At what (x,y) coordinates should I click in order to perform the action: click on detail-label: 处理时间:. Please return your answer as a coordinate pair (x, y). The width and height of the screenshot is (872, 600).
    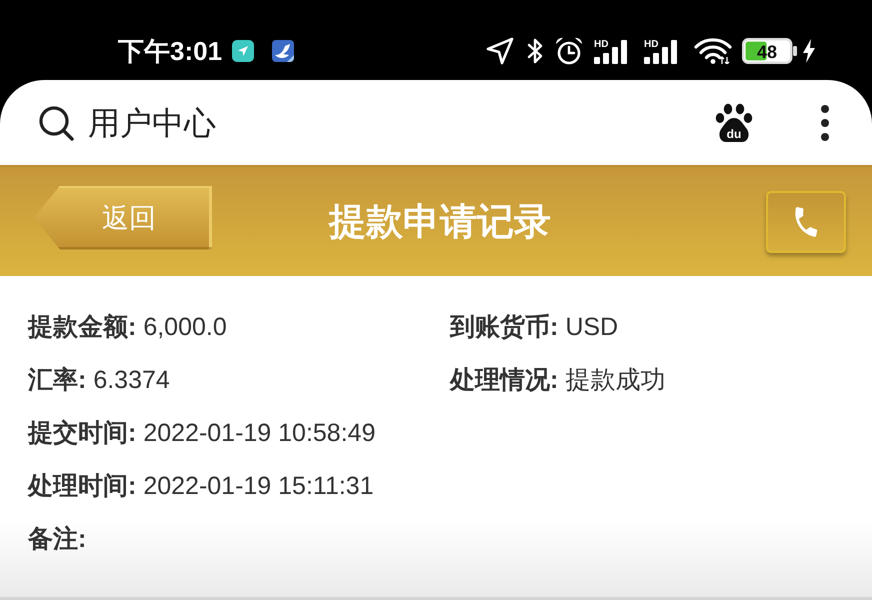
    Looking at the image, I should click on (82, 486).